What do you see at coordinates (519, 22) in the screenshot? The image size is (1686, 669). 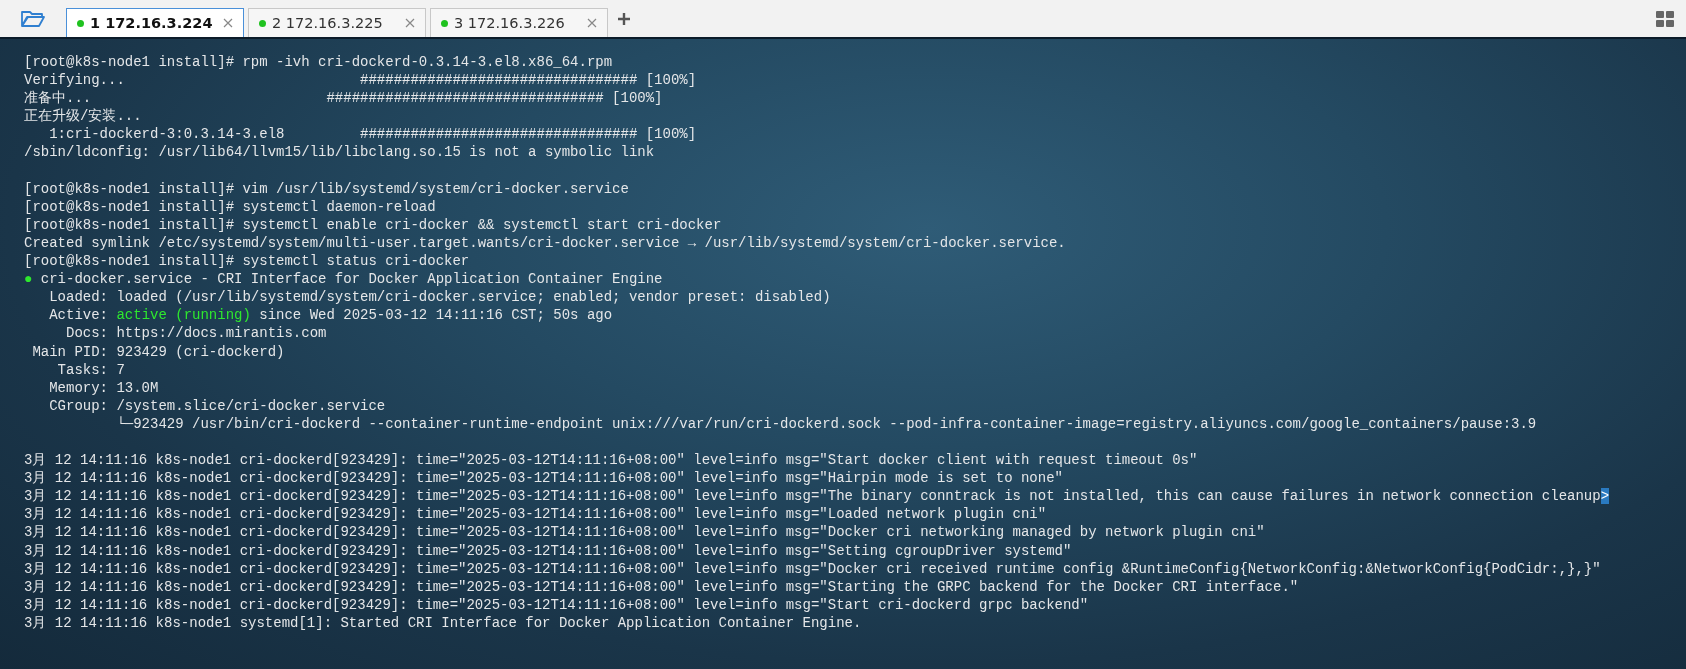 I see `tab: 3 172.16.3.226` at bounding box center [519, 22].